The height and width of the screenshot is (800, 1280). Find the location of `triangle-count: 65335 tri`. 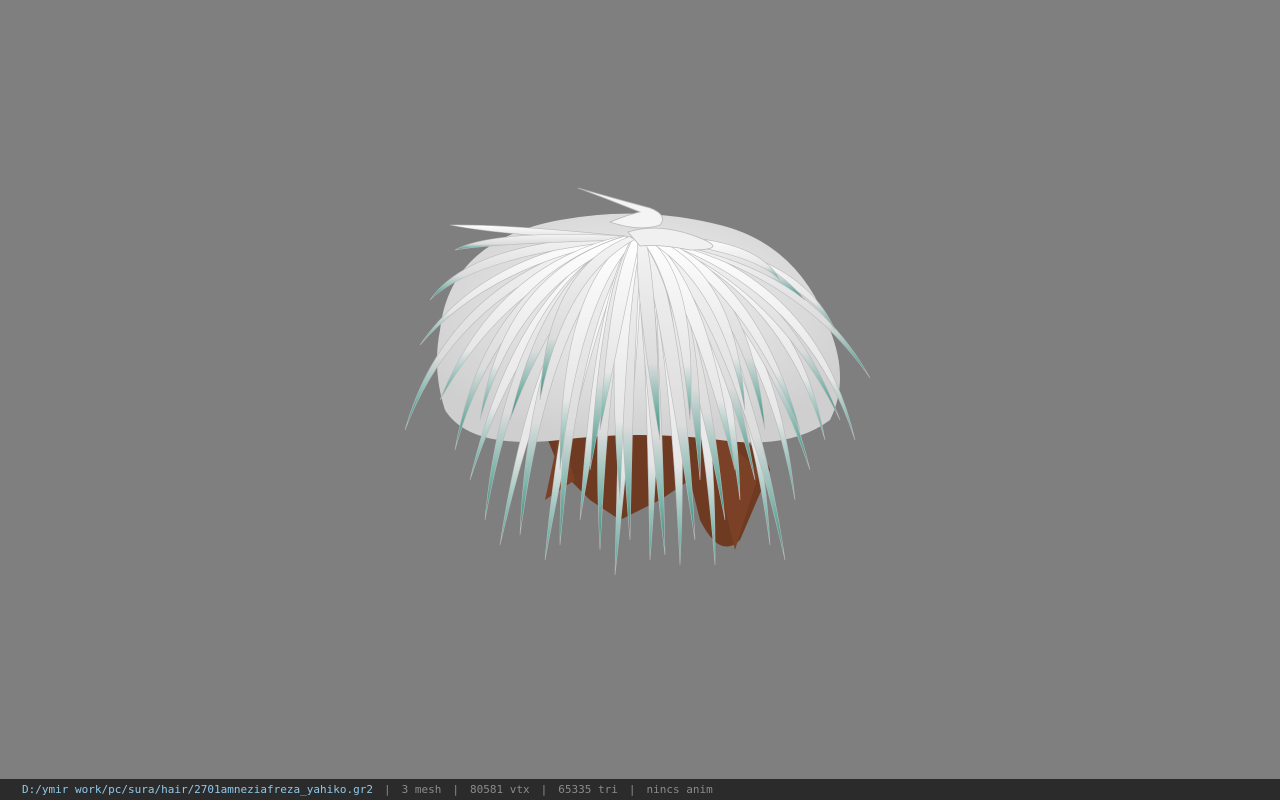

triangle-count: 65335 tri is located at coordinates (588, 789).